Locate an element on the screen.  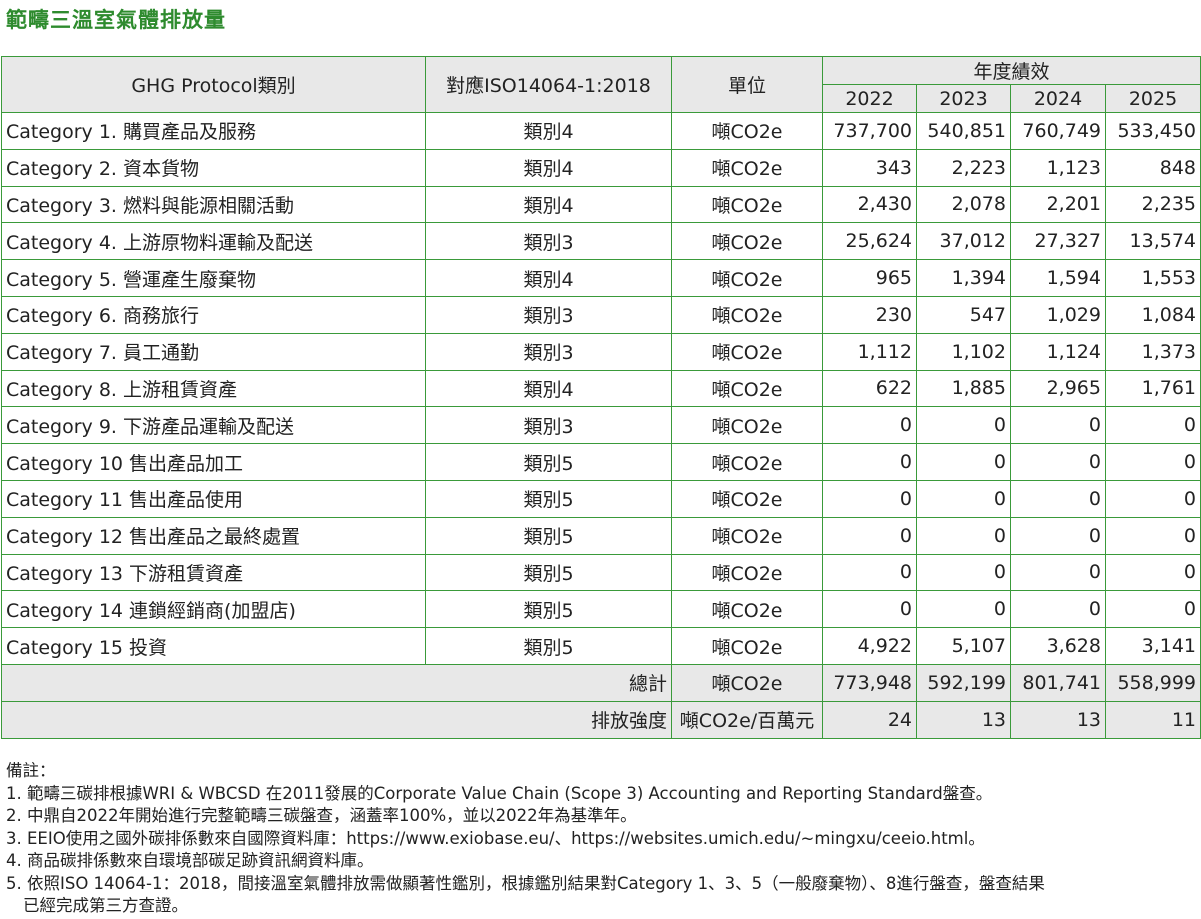
category-cell: Category 6. 商務旅行 is located at coordinates (213, 314).